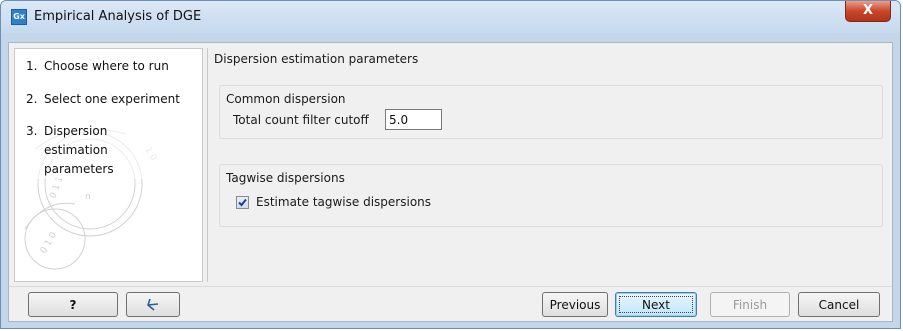  I want to click on reset-button, so click(153, 304).